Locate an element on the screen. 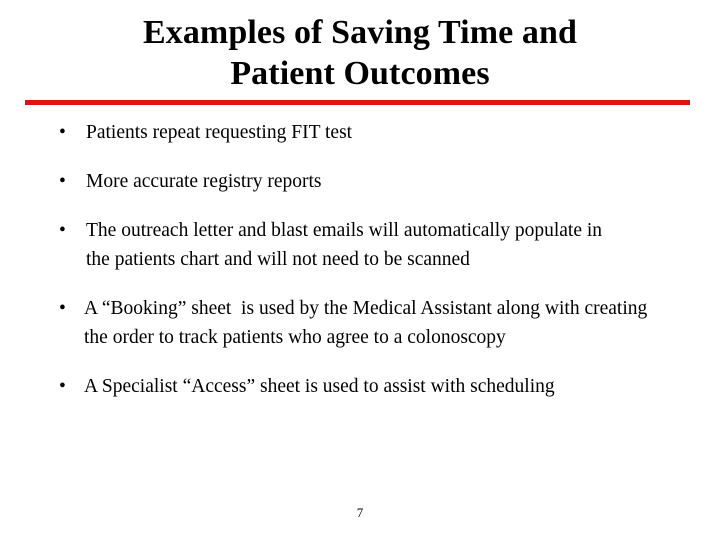 The width and height of the screenshot is (720, 540). list-item-text: More accurate registry reports is located at coordinates (204, 181).